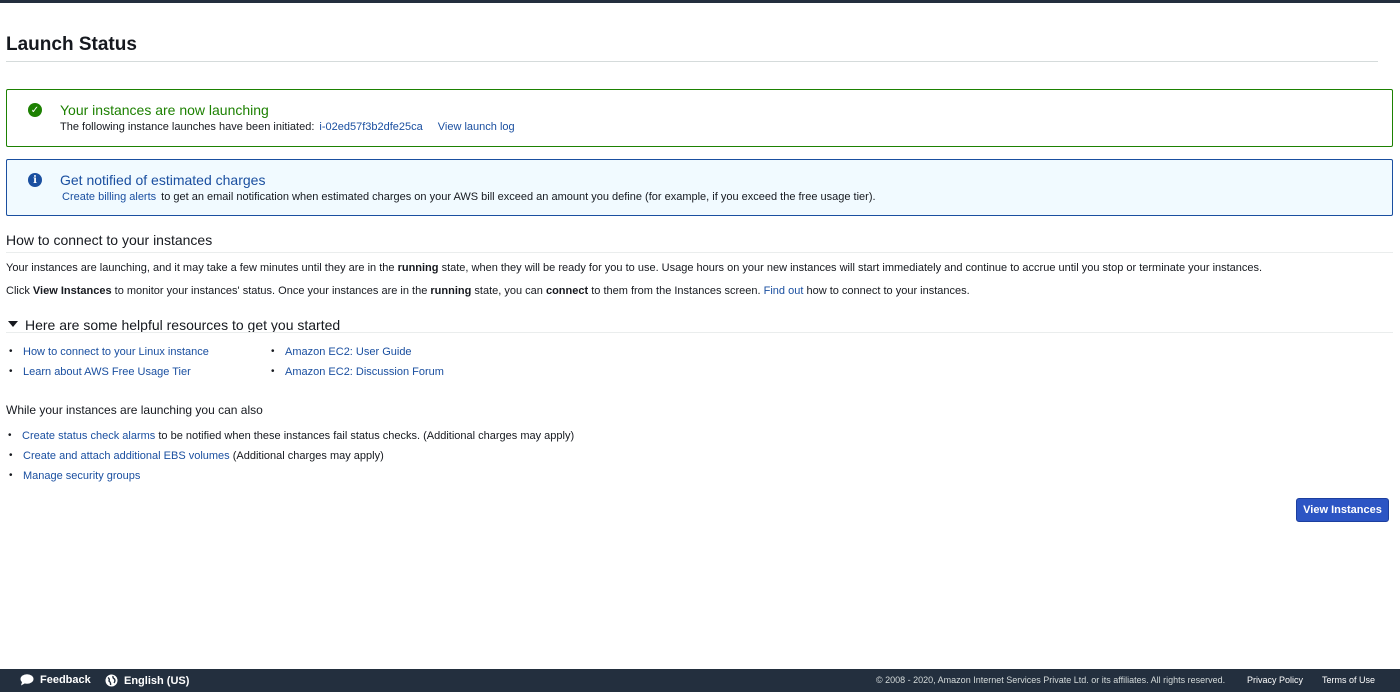 The height and width of the screenshot is (692, 1400). Describe the element at coordinates (13, 324) in the screenshot. I see `caret-down-icon` at that location.